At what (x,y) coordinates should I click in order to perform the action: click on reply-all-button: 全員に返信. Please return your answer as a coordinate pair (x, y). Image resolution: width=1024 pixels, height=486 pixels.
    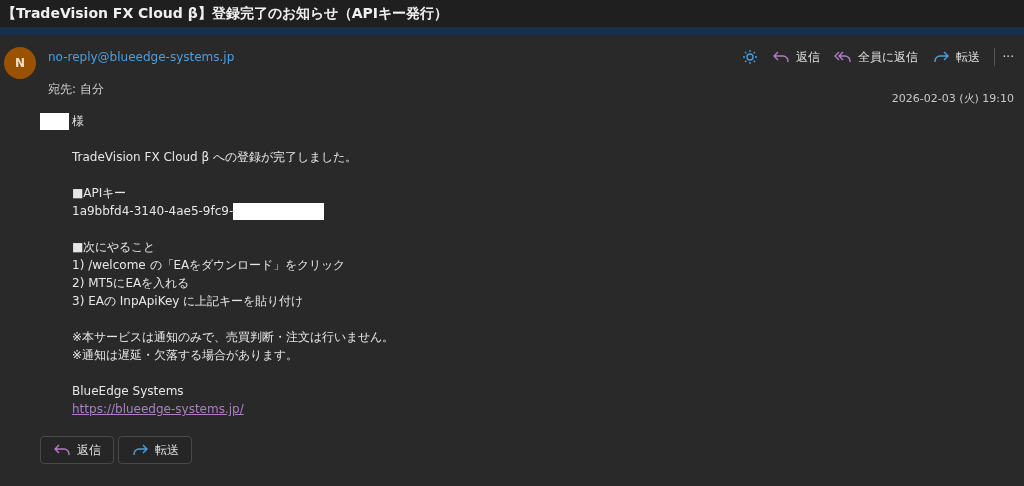
    Looking at the image, I should click on (875, 57).